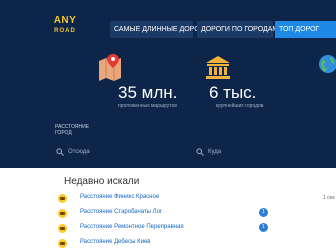 This screenshot has height=252, width=336. Describe the element at coordinates (237, 29) in the screenshot. I see `nav-roads-by-city: ДОРОГИ ПО ГОРОДАМ` at that location.